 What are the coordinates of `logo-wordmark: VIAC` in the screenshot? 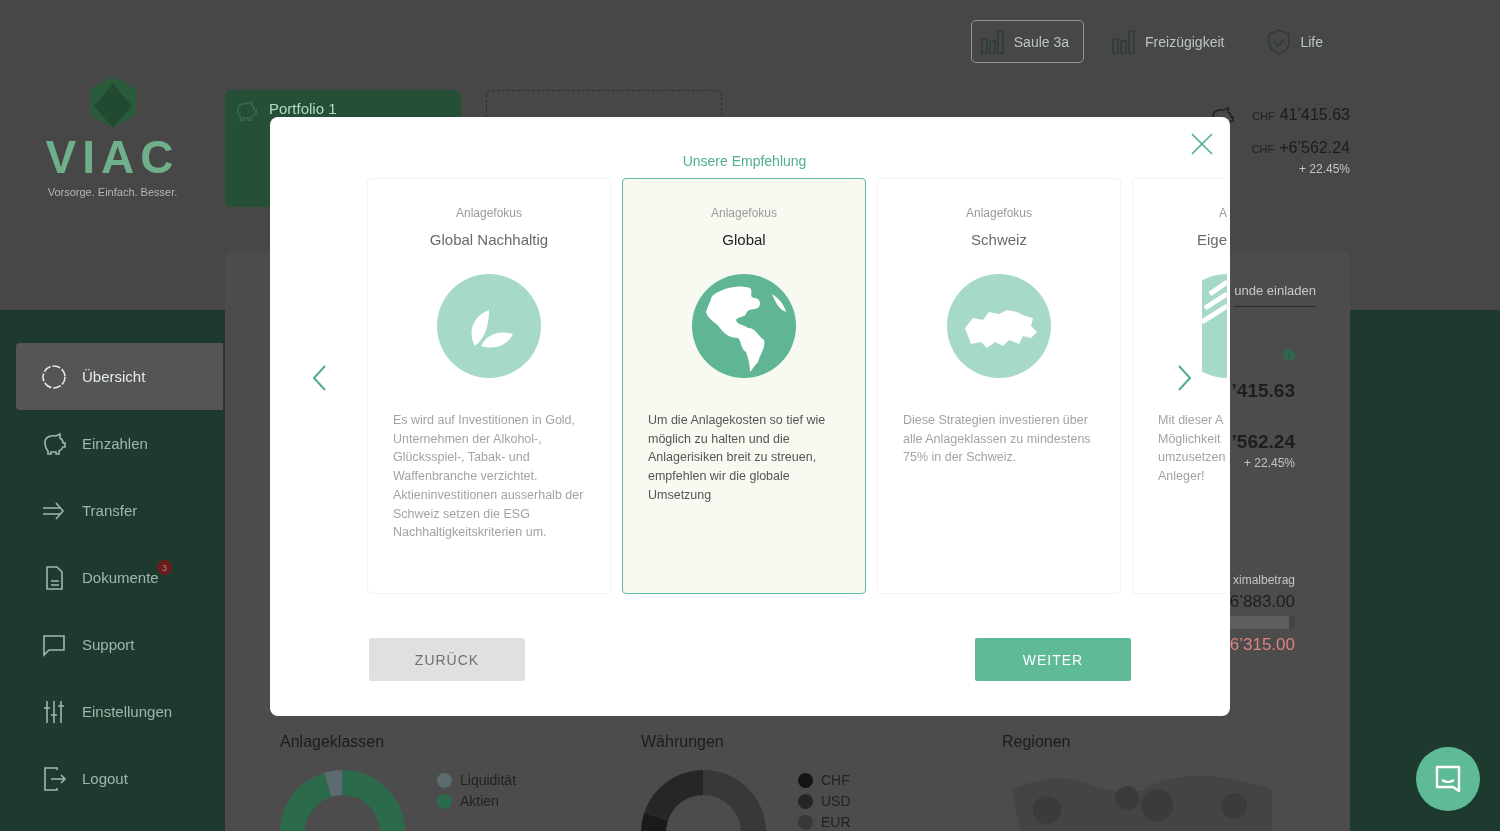 It's located at (112, 157).